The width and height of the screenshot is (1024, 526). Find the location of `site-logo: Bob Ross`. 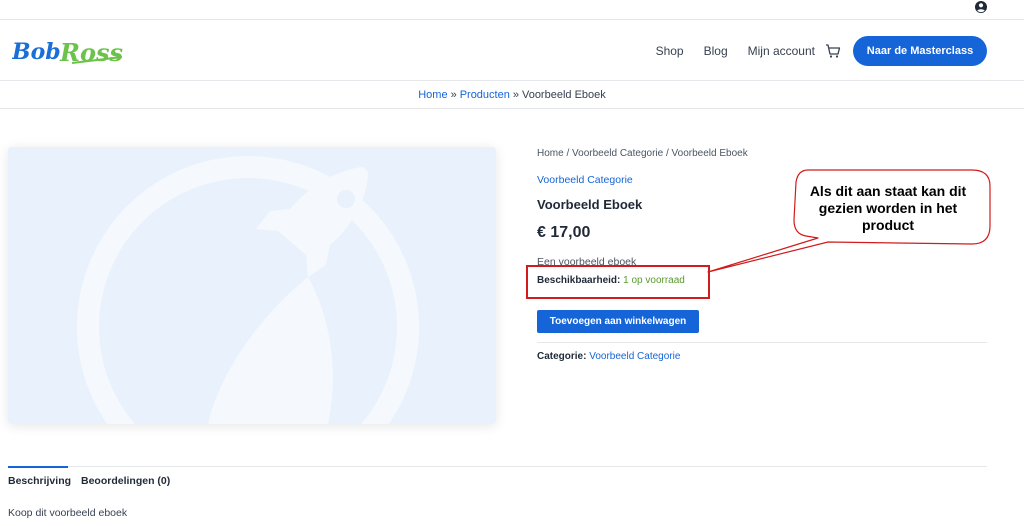

site-logo: Bob Ross is located at coordinates (69, 52).